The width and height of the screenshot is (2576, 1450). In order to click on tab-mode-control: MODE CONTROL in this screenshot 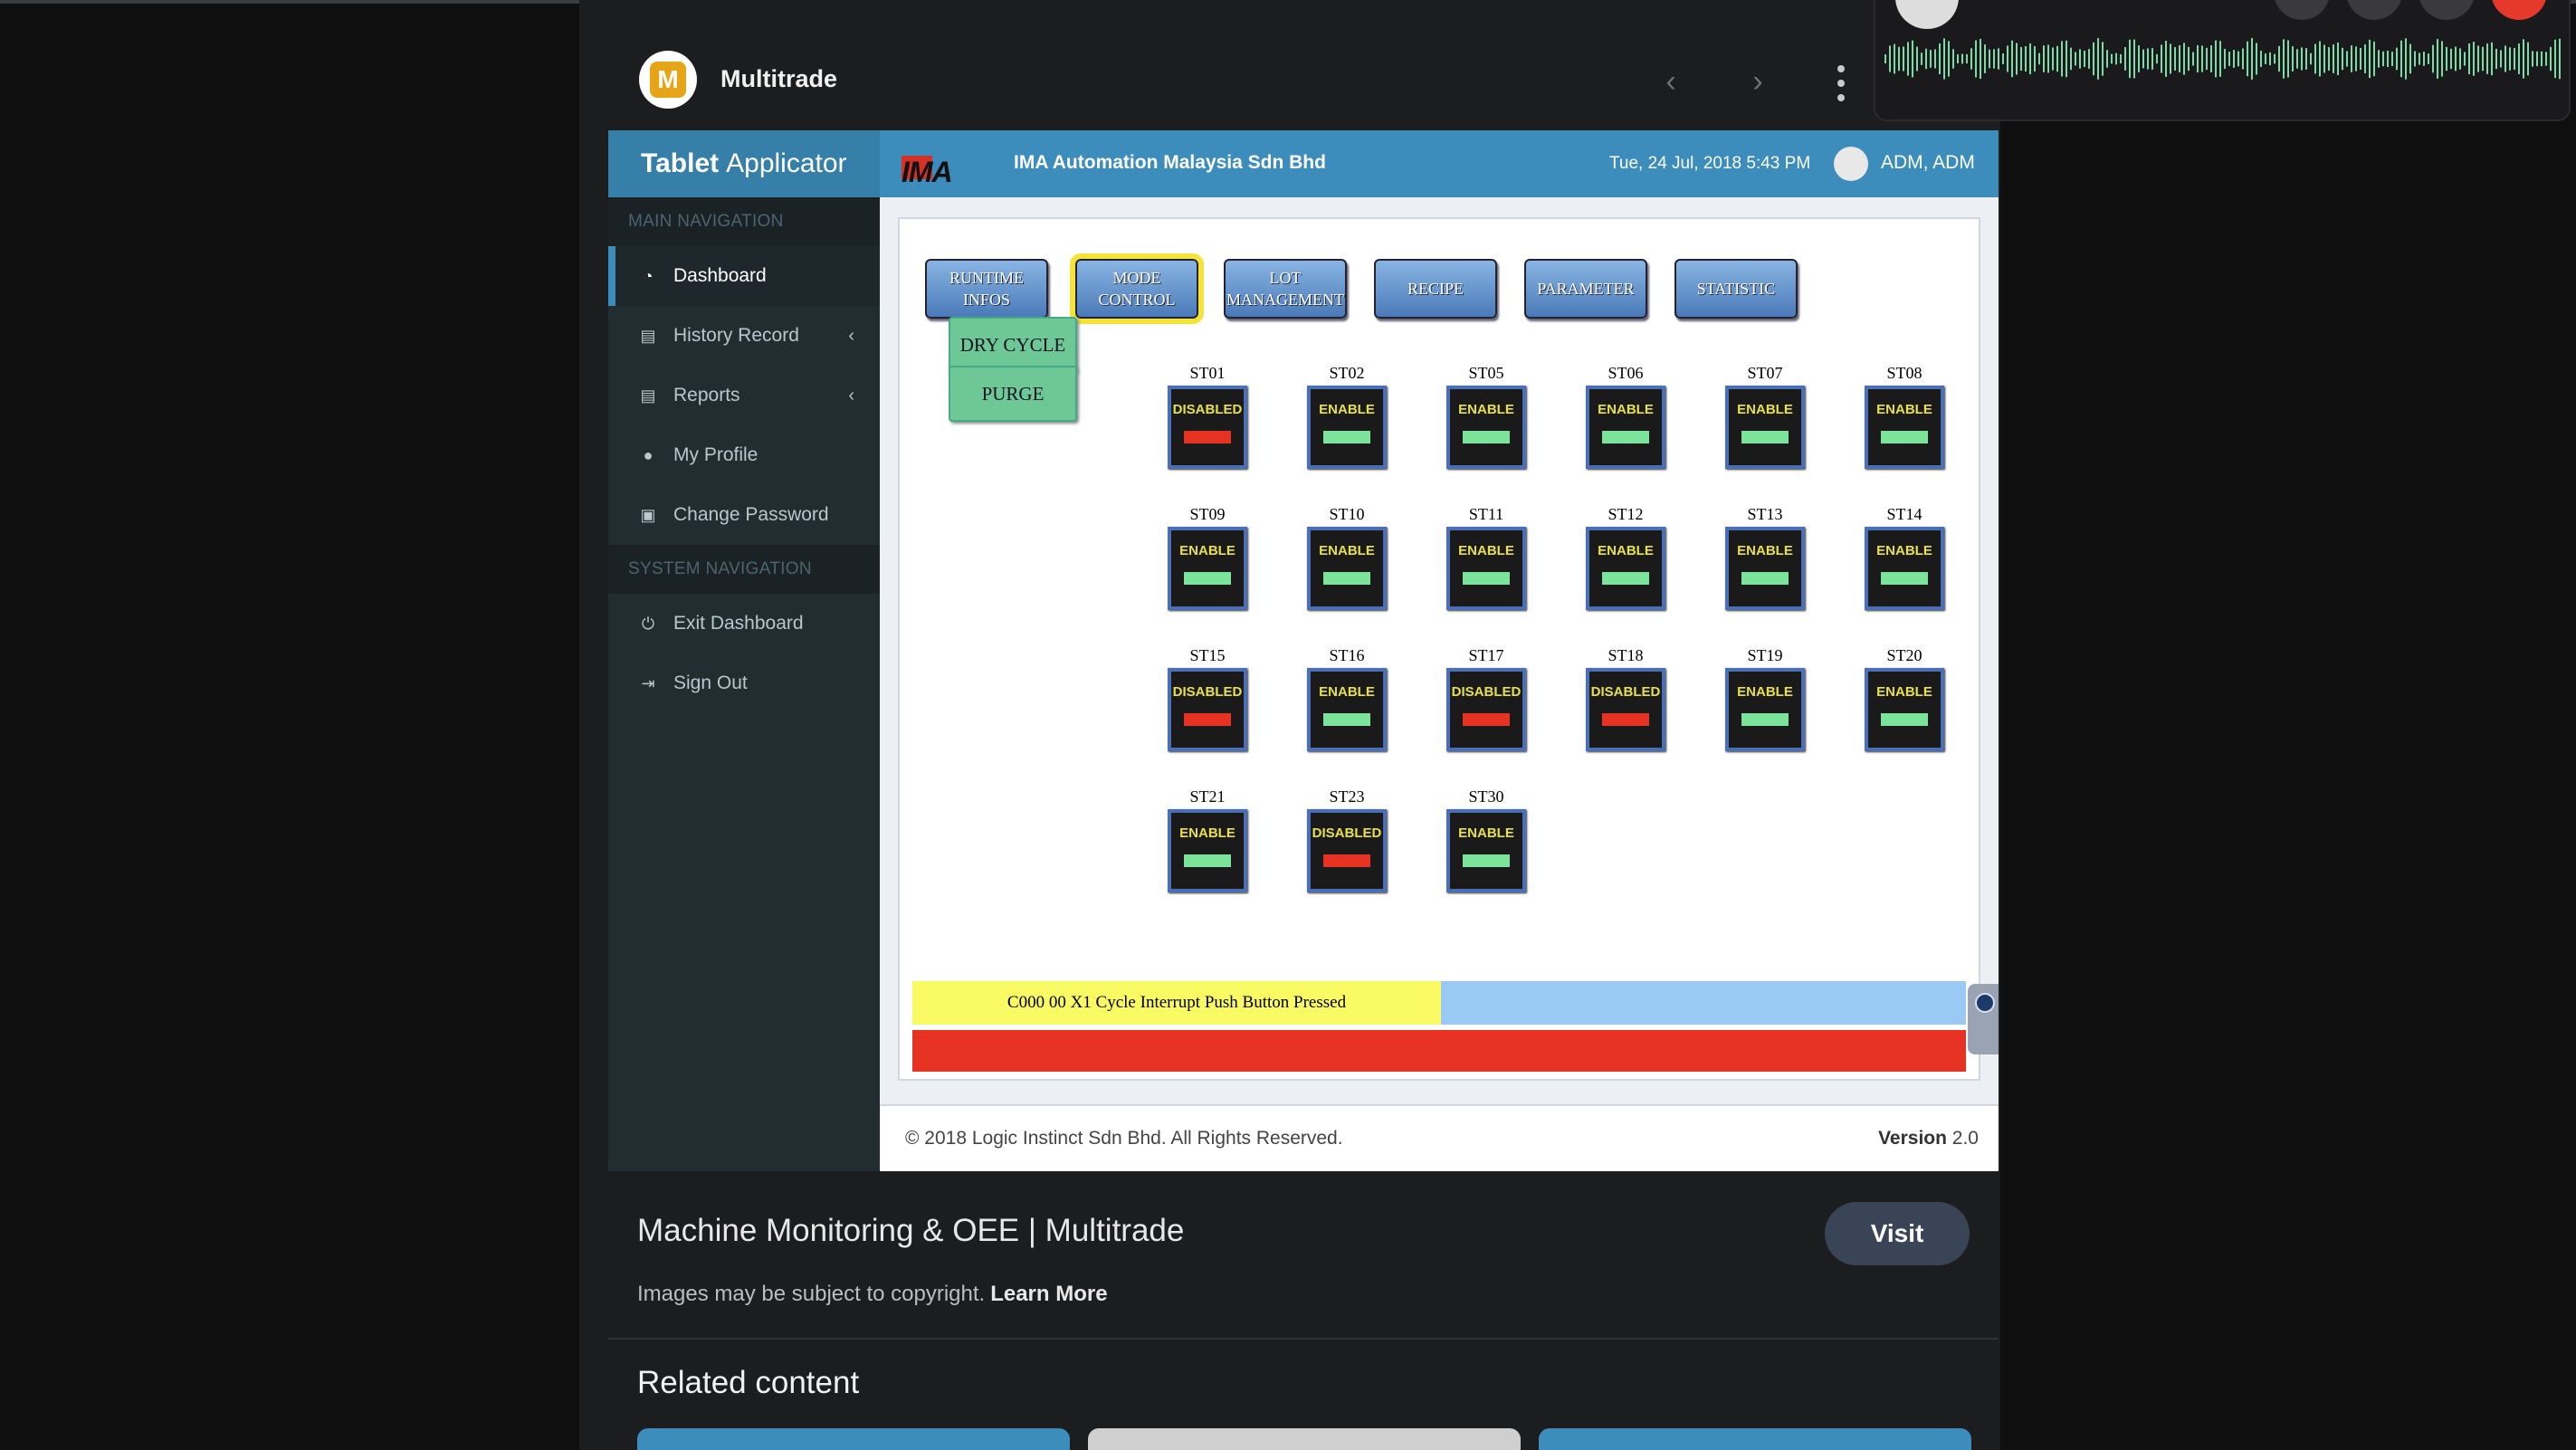, I will do `click(1137, 288)`.